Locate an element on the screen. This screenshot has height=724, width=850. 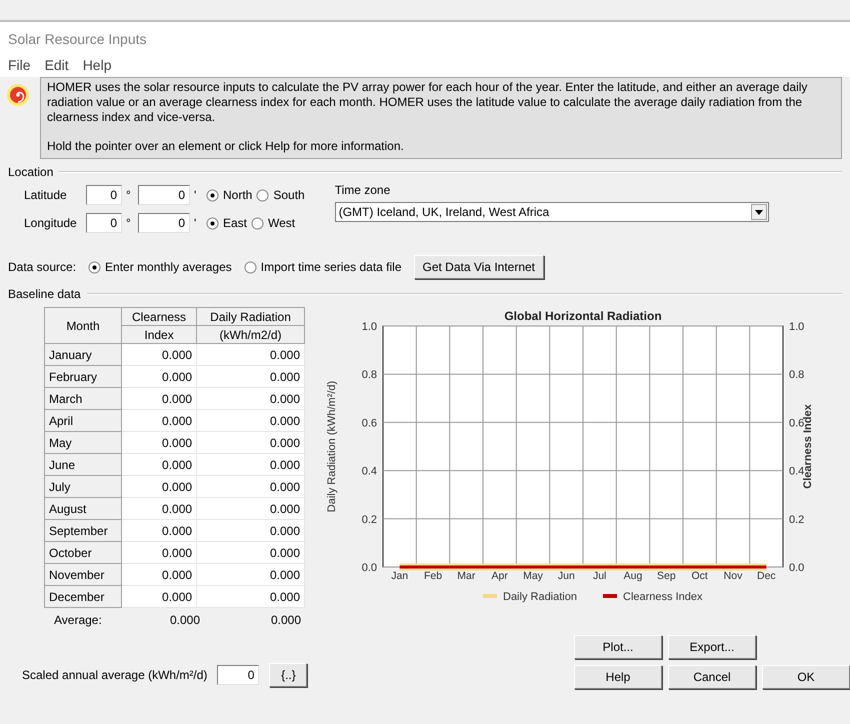
axis-tick-label: Dec is located at coordinates (766, 576).